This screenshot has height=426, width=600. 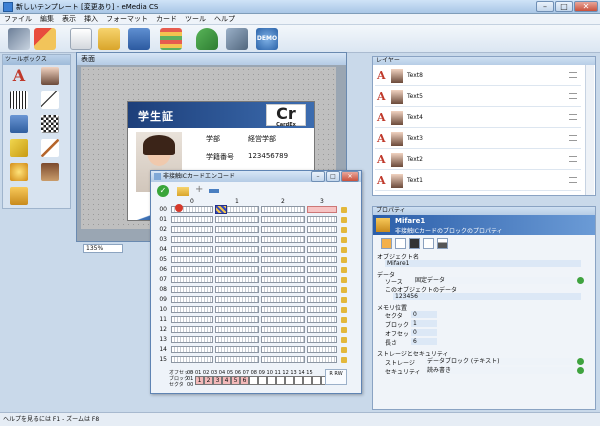 What do you see at coordinates (213, 139) in the screenshot?
I see `dept-label: 学部` at bounding box center [213, 139].